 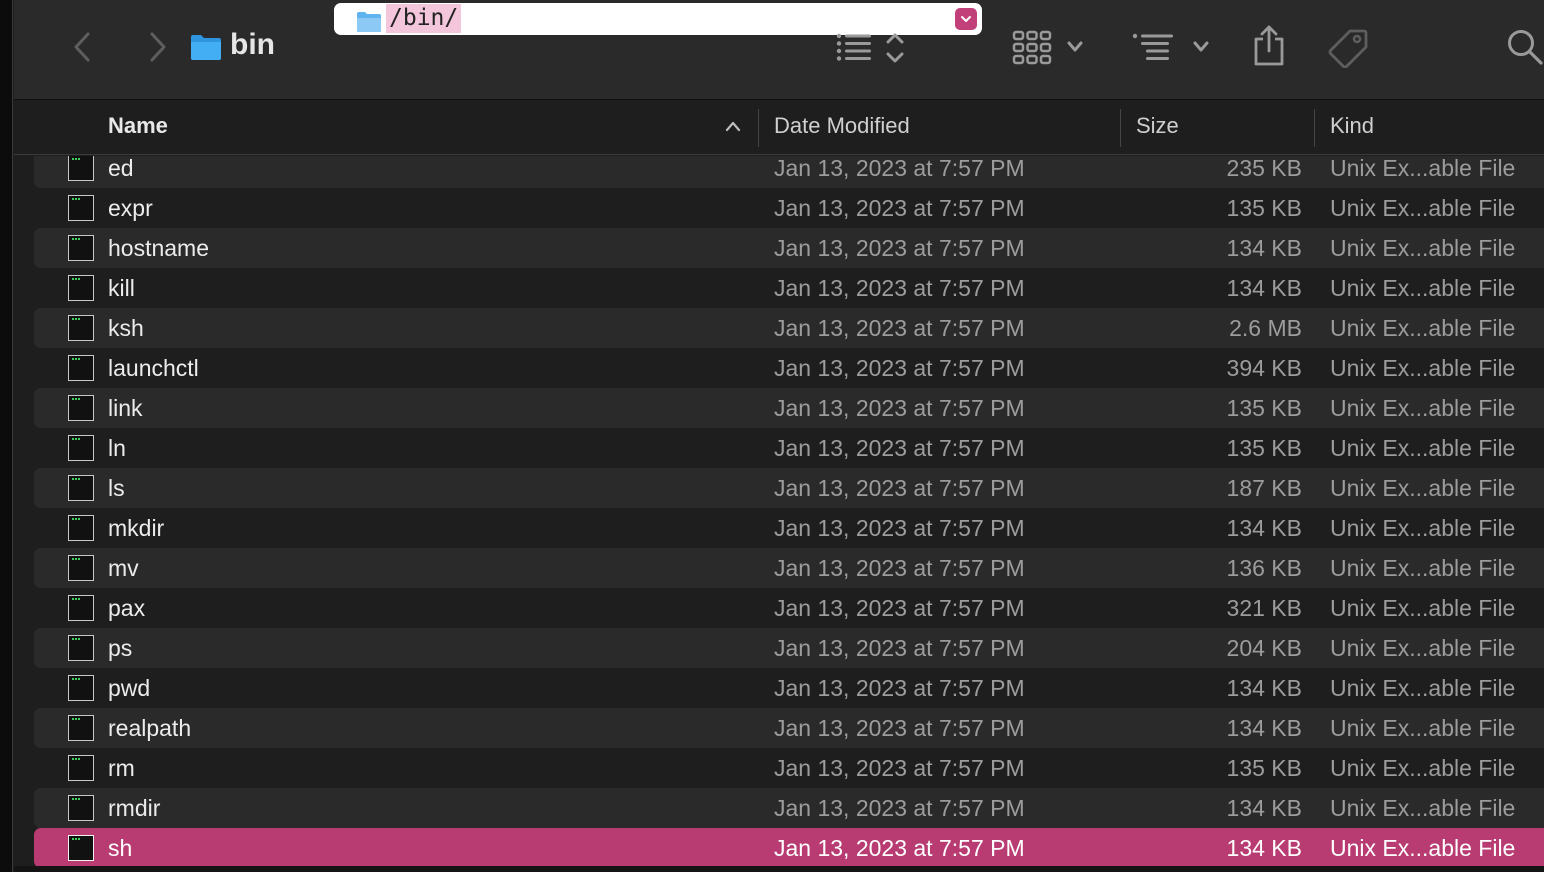 What do you see at coordinates (158, 248) in the screenshot?
I see `file-name: hostname` at bounding box center [158, 248].